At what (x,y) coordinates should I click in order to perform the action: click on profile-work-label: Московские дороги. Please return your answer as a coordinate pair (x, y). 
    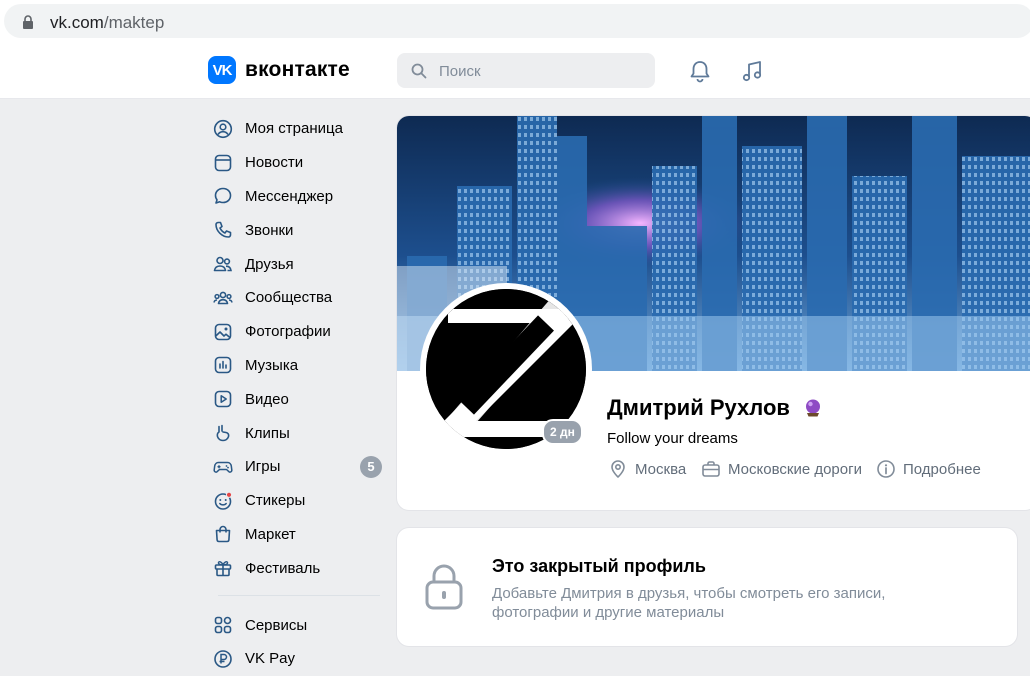
    Looking at the image, I should click on (795, 469).